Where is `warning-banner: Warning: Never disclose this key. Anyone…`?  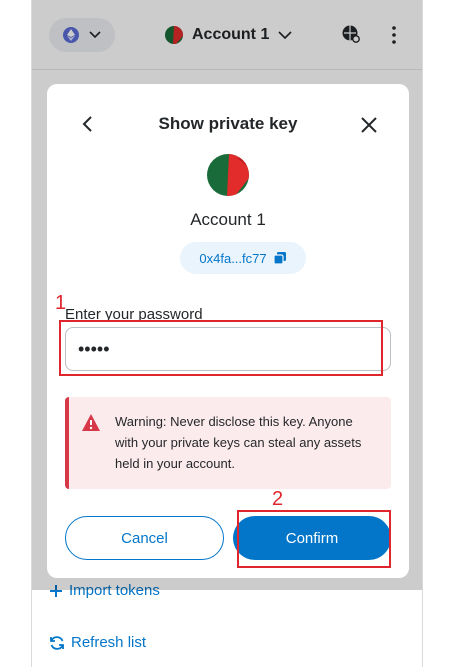 warning-banner: Warning: Never disclose this key. Anyone… is located at coordinates (228, 443).